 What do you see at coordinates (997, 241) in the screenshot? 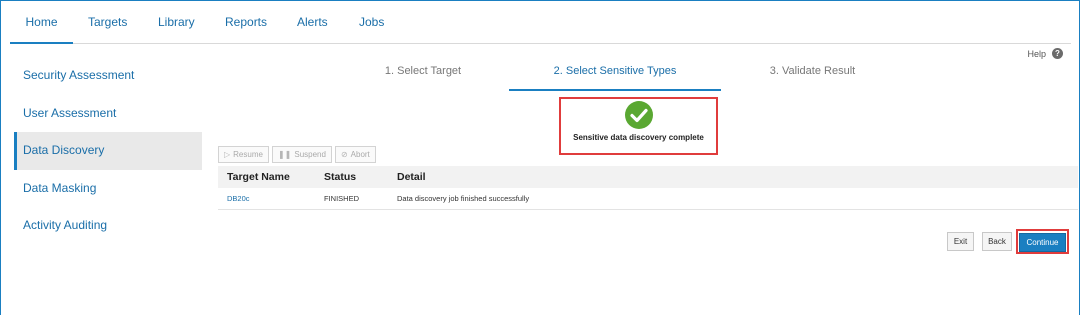
I see `back-button: Back` at bounding box center [997, 241].